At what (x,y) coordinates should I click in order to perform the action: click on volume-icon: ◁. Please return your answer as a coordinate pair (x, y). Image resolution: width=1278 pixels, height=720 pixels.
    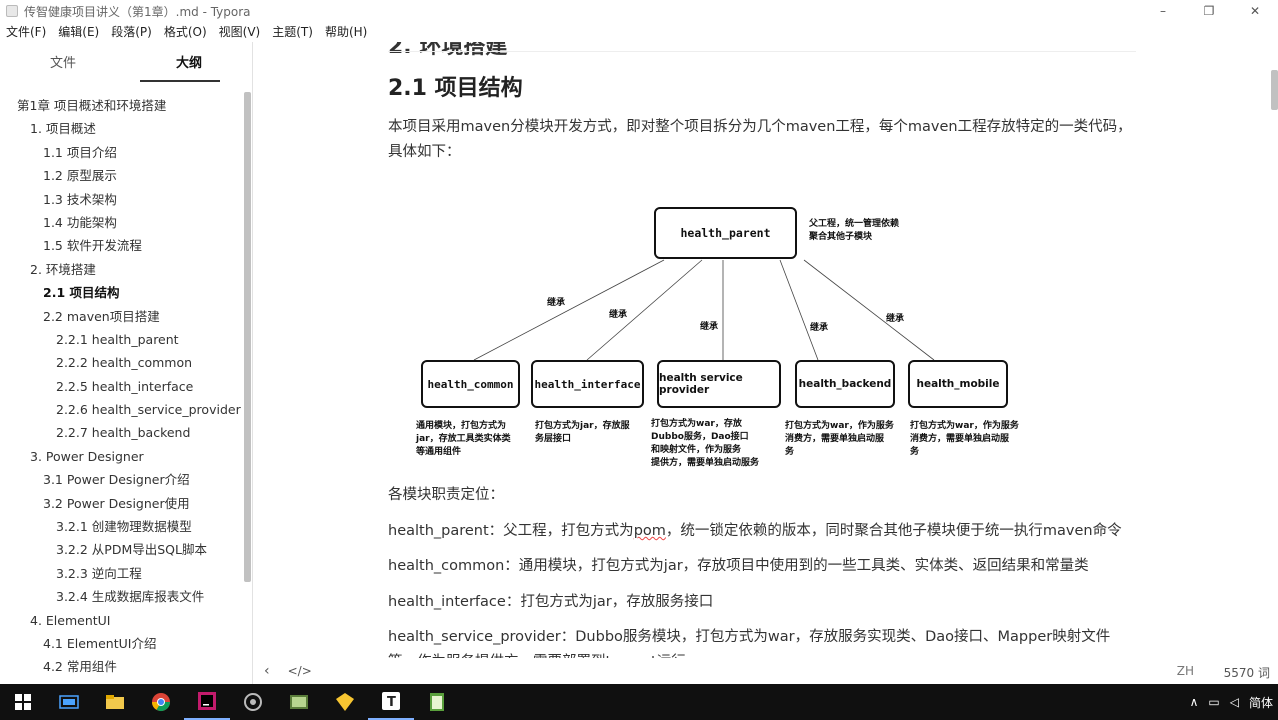
    Looking at the image, I should click on (1234, 702).